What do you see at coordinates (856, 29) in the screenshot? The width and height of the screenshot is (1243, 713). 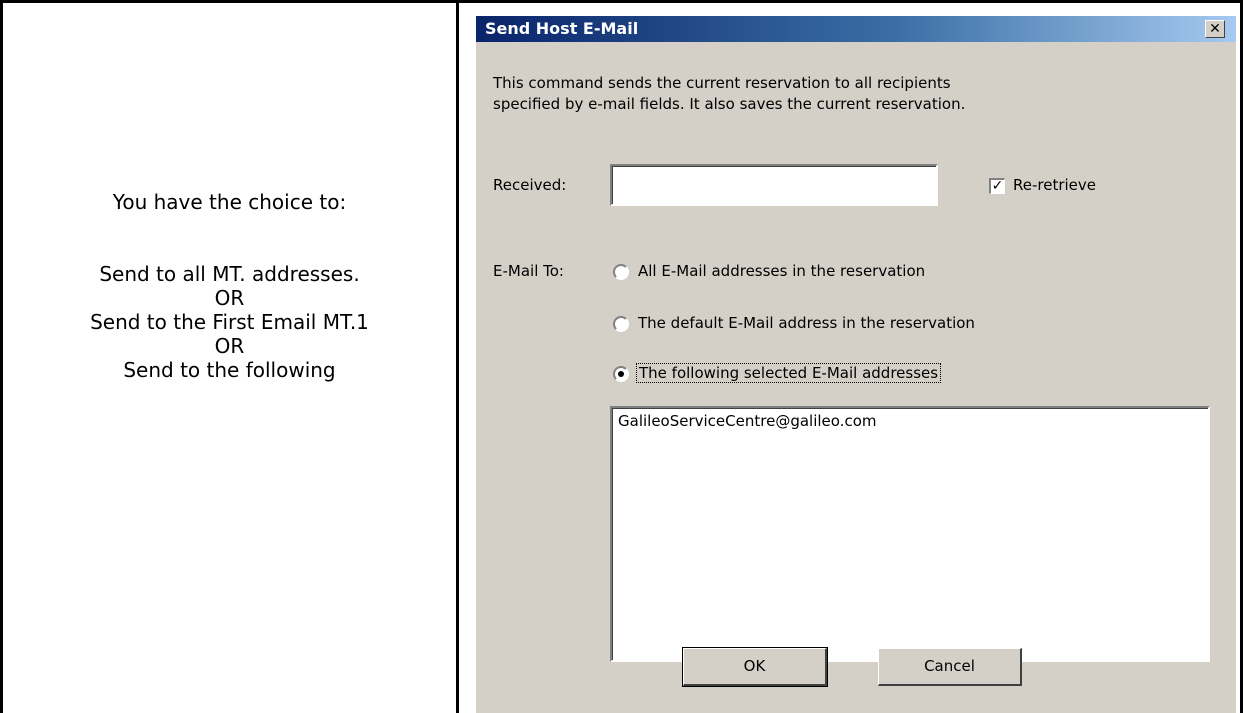 I see `dialog-titlebar: Send Host E-Mail ✕` at bounding box center [856, 29].